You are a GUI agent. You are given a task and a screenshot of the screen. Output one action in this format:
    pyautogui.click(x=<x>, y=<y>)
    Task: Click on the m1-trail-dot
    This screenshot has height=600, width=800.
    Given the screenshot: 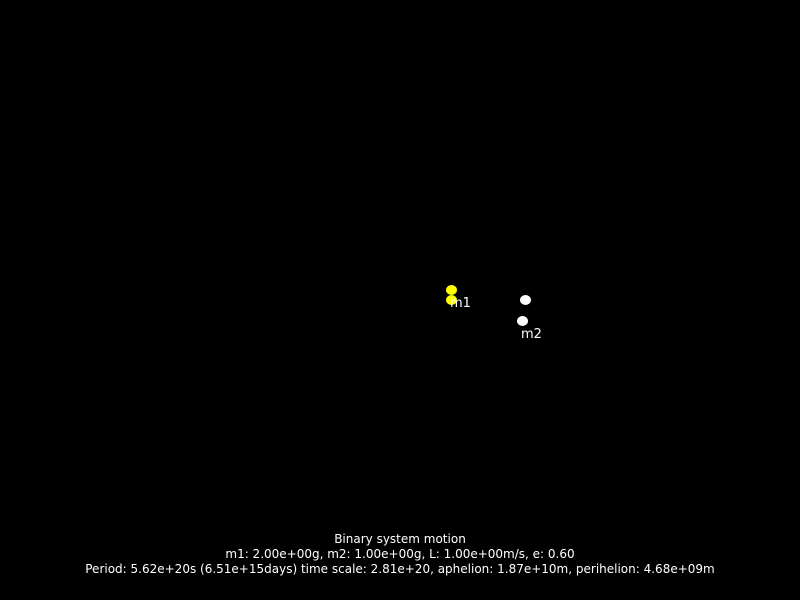 What is the action you would take?
    pyautogui.click(x=451, y=290)
    